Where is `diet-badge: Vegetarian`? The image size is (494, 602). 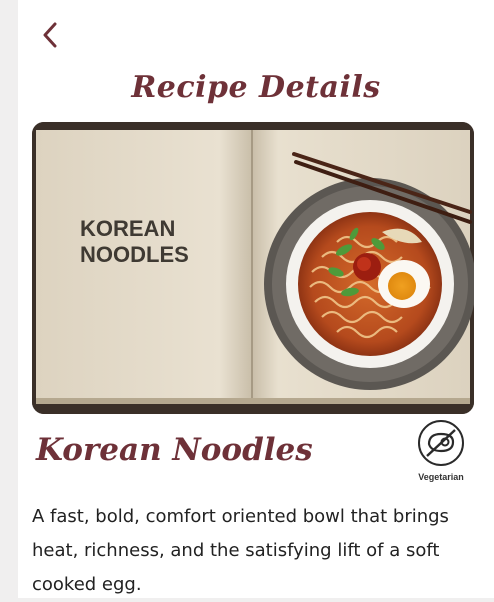
diet-badge: Vegetarian is located at coordinates (441, 450).